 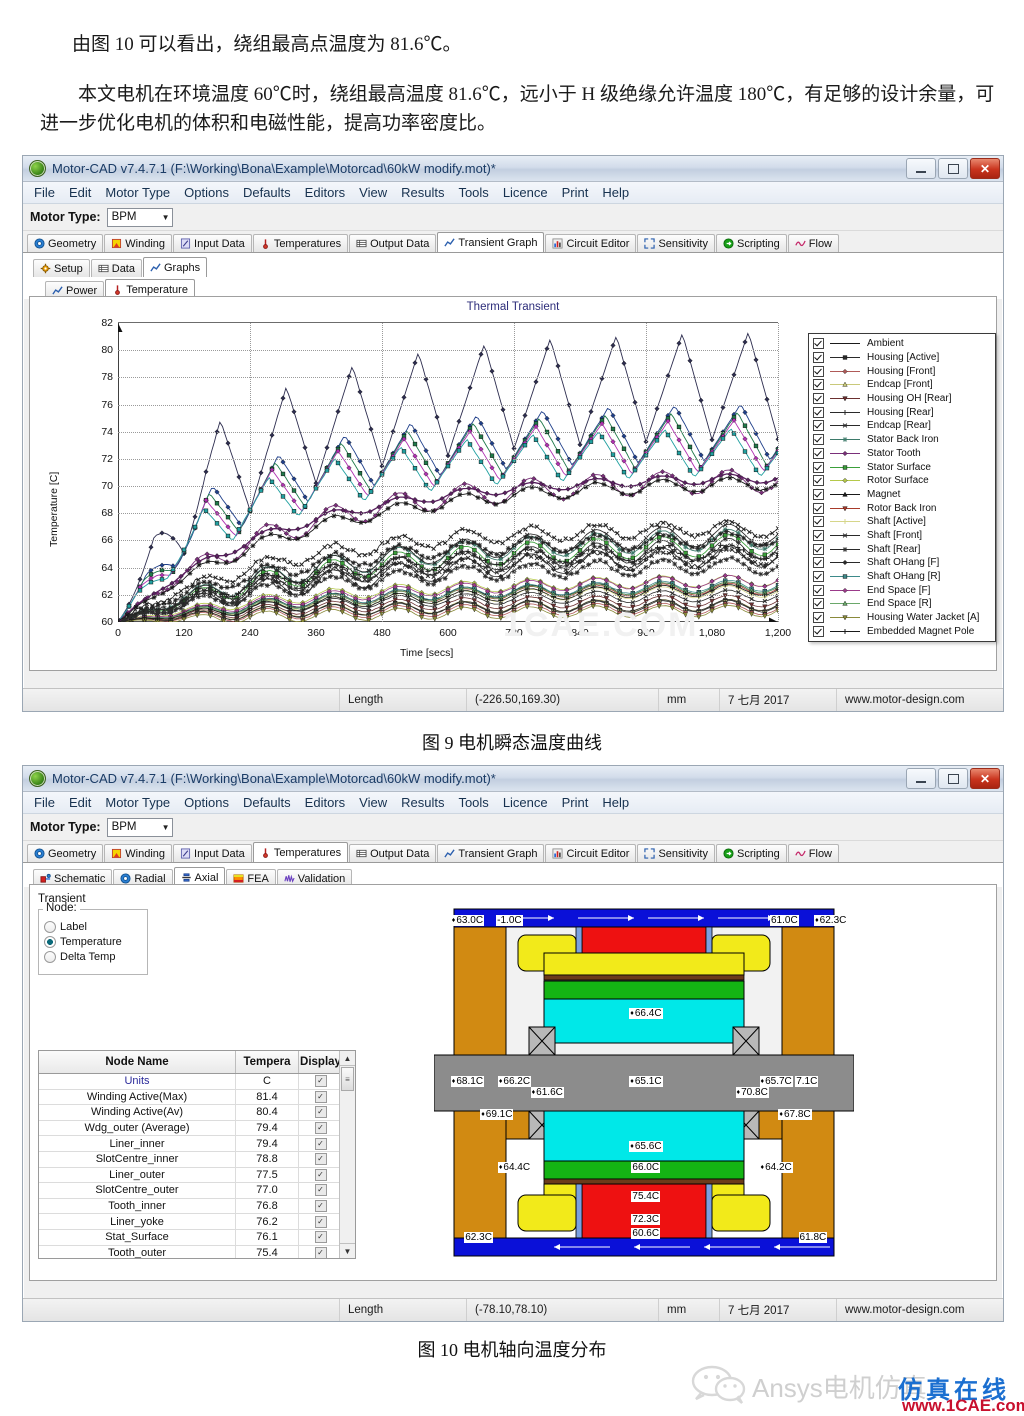 What do you see at coordinates (902, 522) in the screenshot?
I see `legend-item: Shaft [Active]` at bounding box center [902, 522].